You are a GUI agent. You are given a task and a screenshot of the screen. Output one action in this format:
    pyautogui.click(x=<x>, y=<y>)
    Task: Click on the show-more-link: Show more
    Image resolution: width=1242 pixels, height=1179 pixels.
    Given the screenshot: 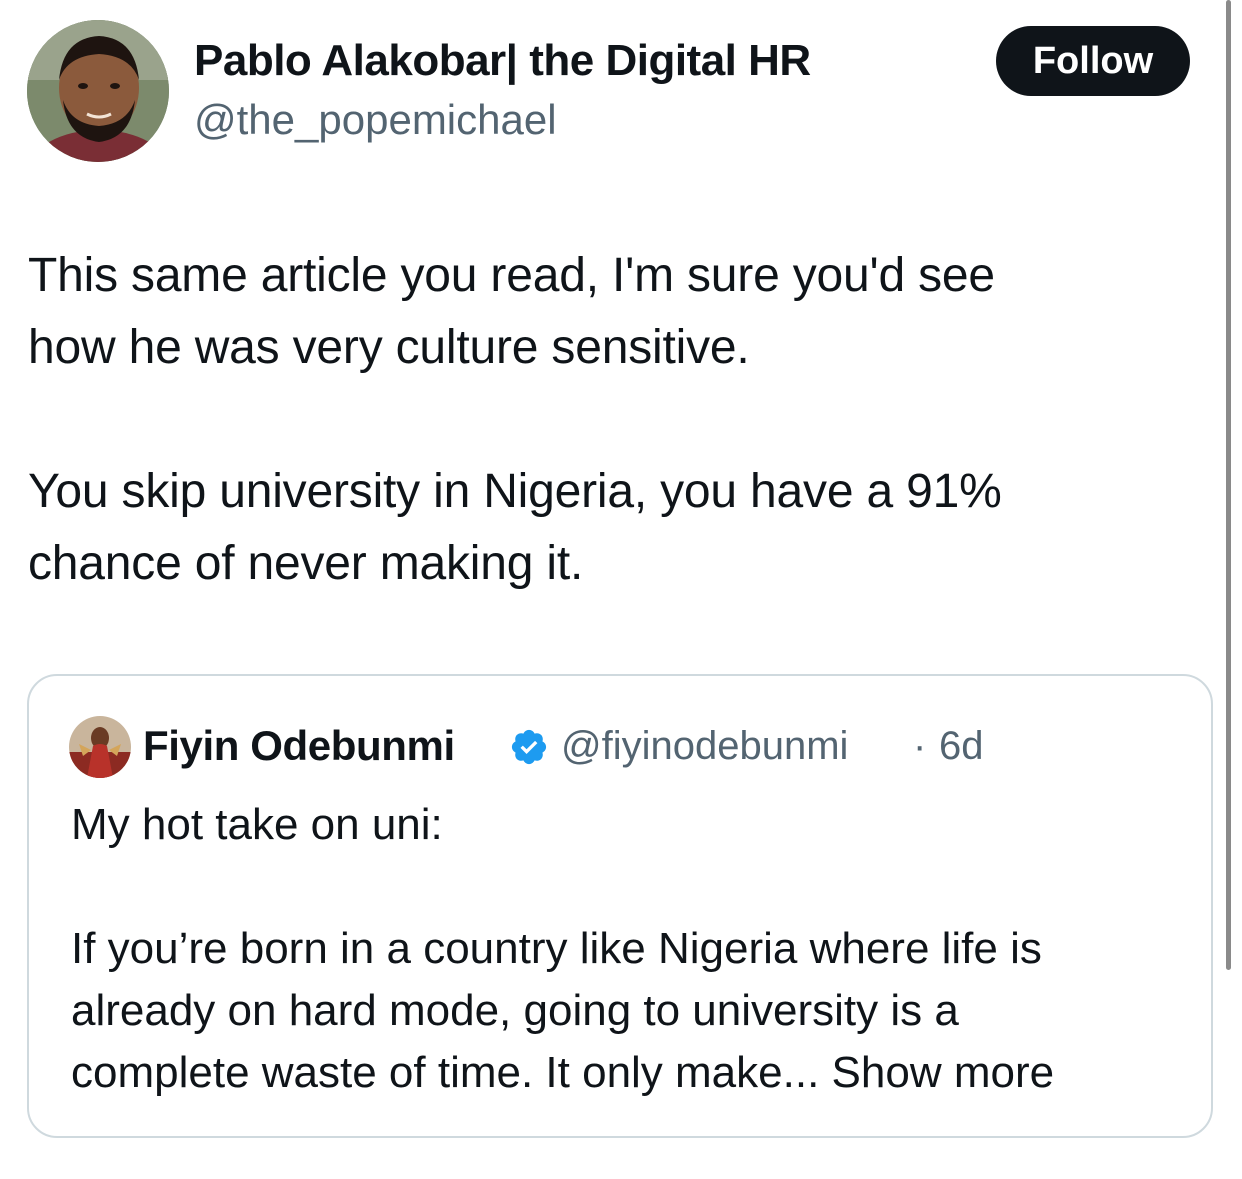 What is the action you would take?
    pyautogui.click(x=937, y=1072)
    